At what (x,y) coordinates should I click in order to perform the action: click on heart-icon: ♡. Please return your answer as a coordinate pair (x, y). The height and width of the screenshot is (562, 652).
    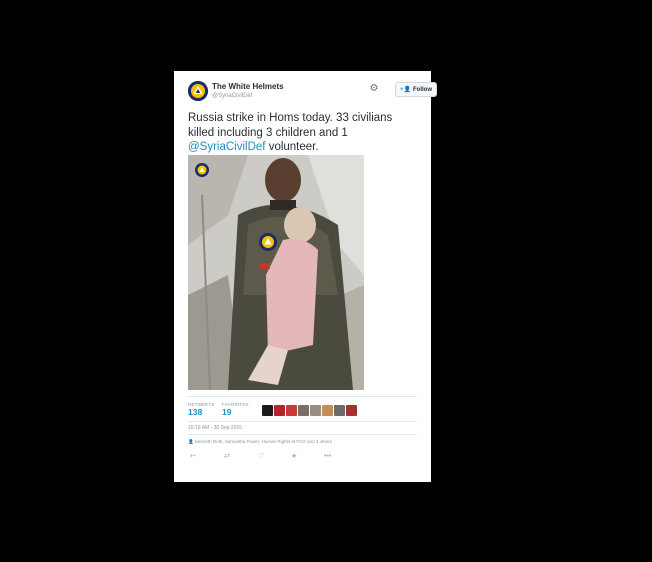
    Looking at the image, I should click on (261, 457).